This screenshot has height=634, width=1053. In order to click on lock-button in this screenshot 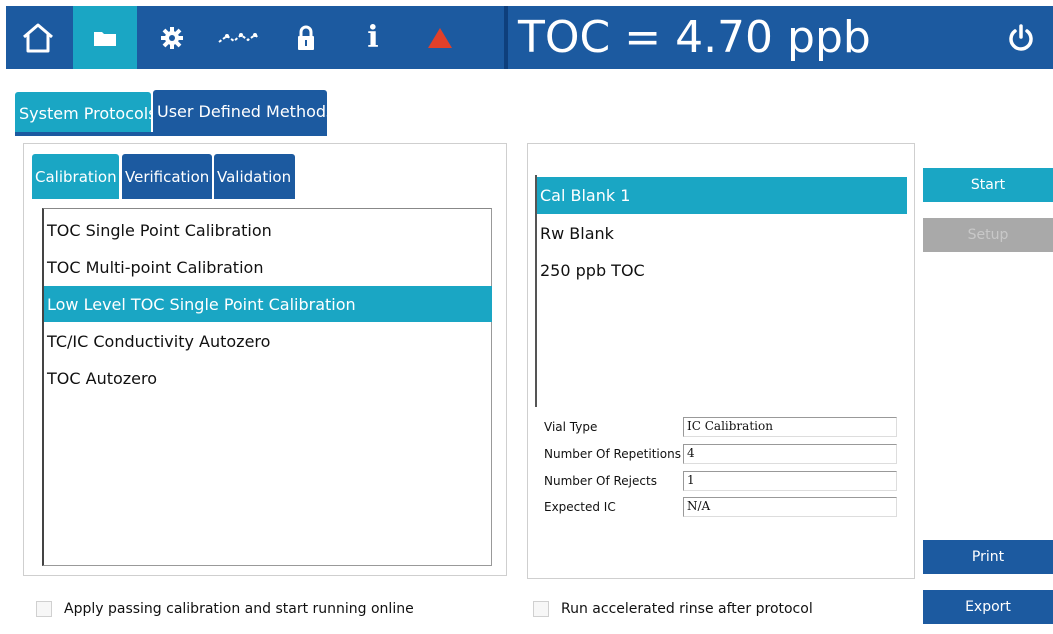, I will do `click(306, 37)`.